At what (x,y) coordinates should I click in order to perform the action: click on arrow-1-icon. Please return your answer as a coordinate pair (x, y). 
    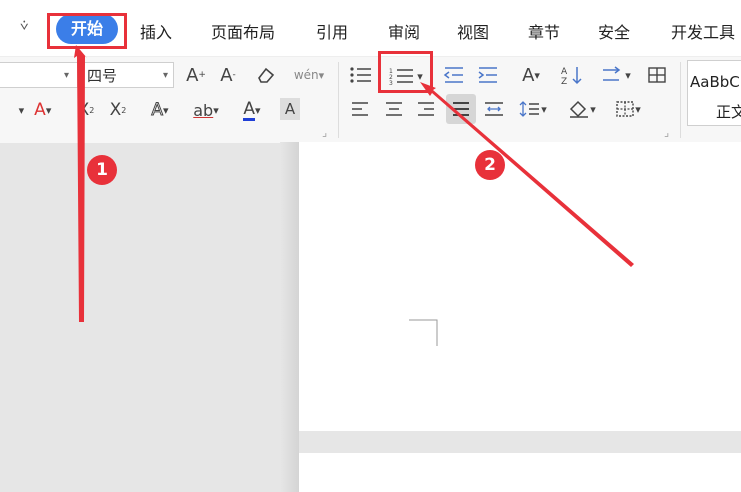
    Looking at the image, I should click on (80, 183).